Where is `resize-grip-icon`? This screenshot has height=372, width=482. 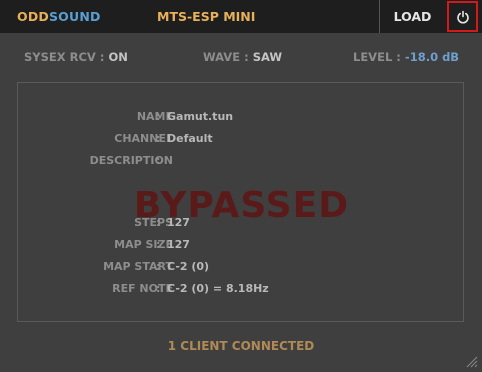 resize-grip-icon is located at coordinates (471, 361).